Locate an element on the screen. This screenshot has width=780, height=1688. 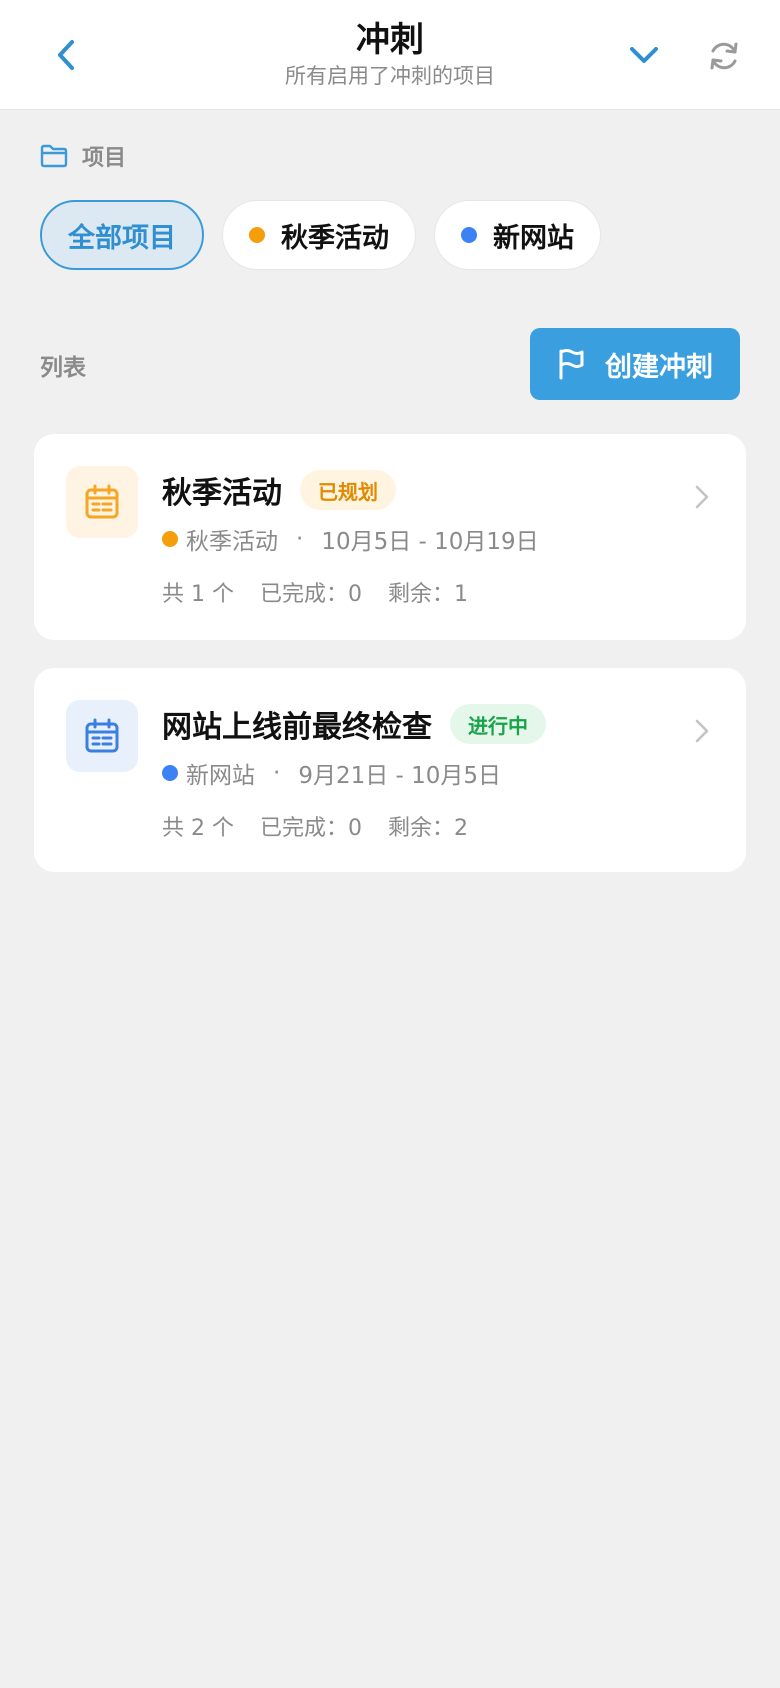
sprint-remaining: 剩余：2 is located at coordinates (427, 828).